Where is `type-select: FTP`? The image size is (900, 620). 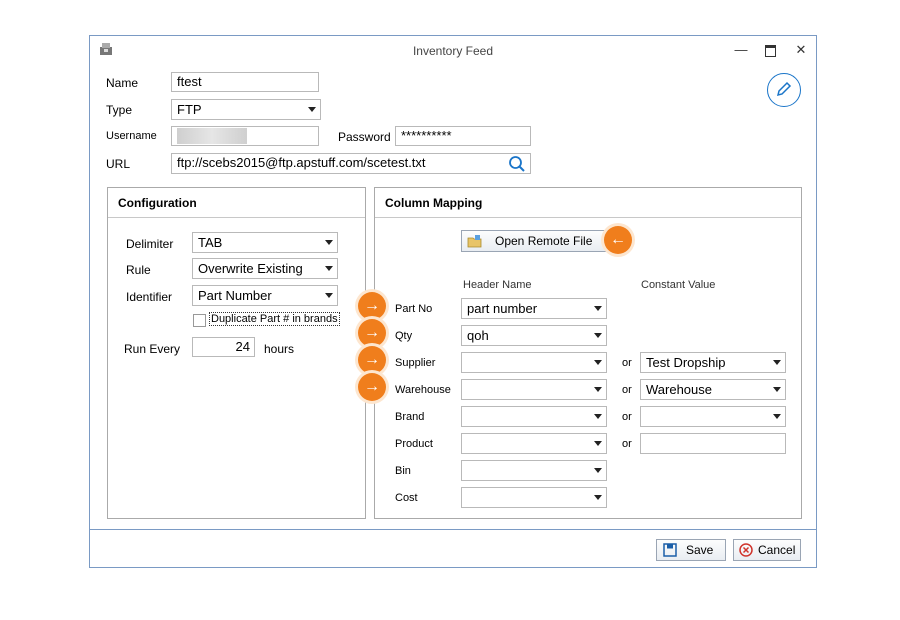
type-select: FTP is located at coordinates (246, 109).